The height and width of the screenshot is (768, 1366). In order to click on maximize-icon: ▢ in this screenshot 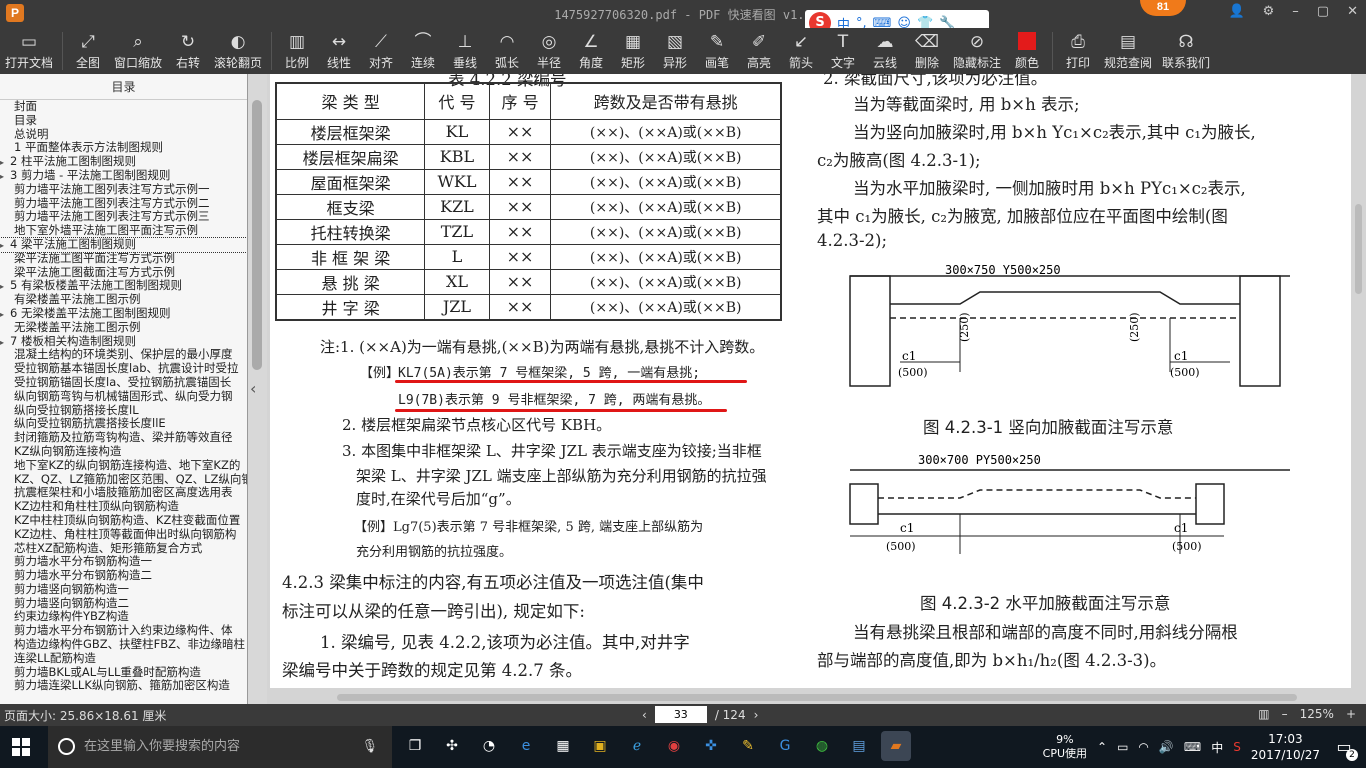, I will do `click(1323, 11)`.